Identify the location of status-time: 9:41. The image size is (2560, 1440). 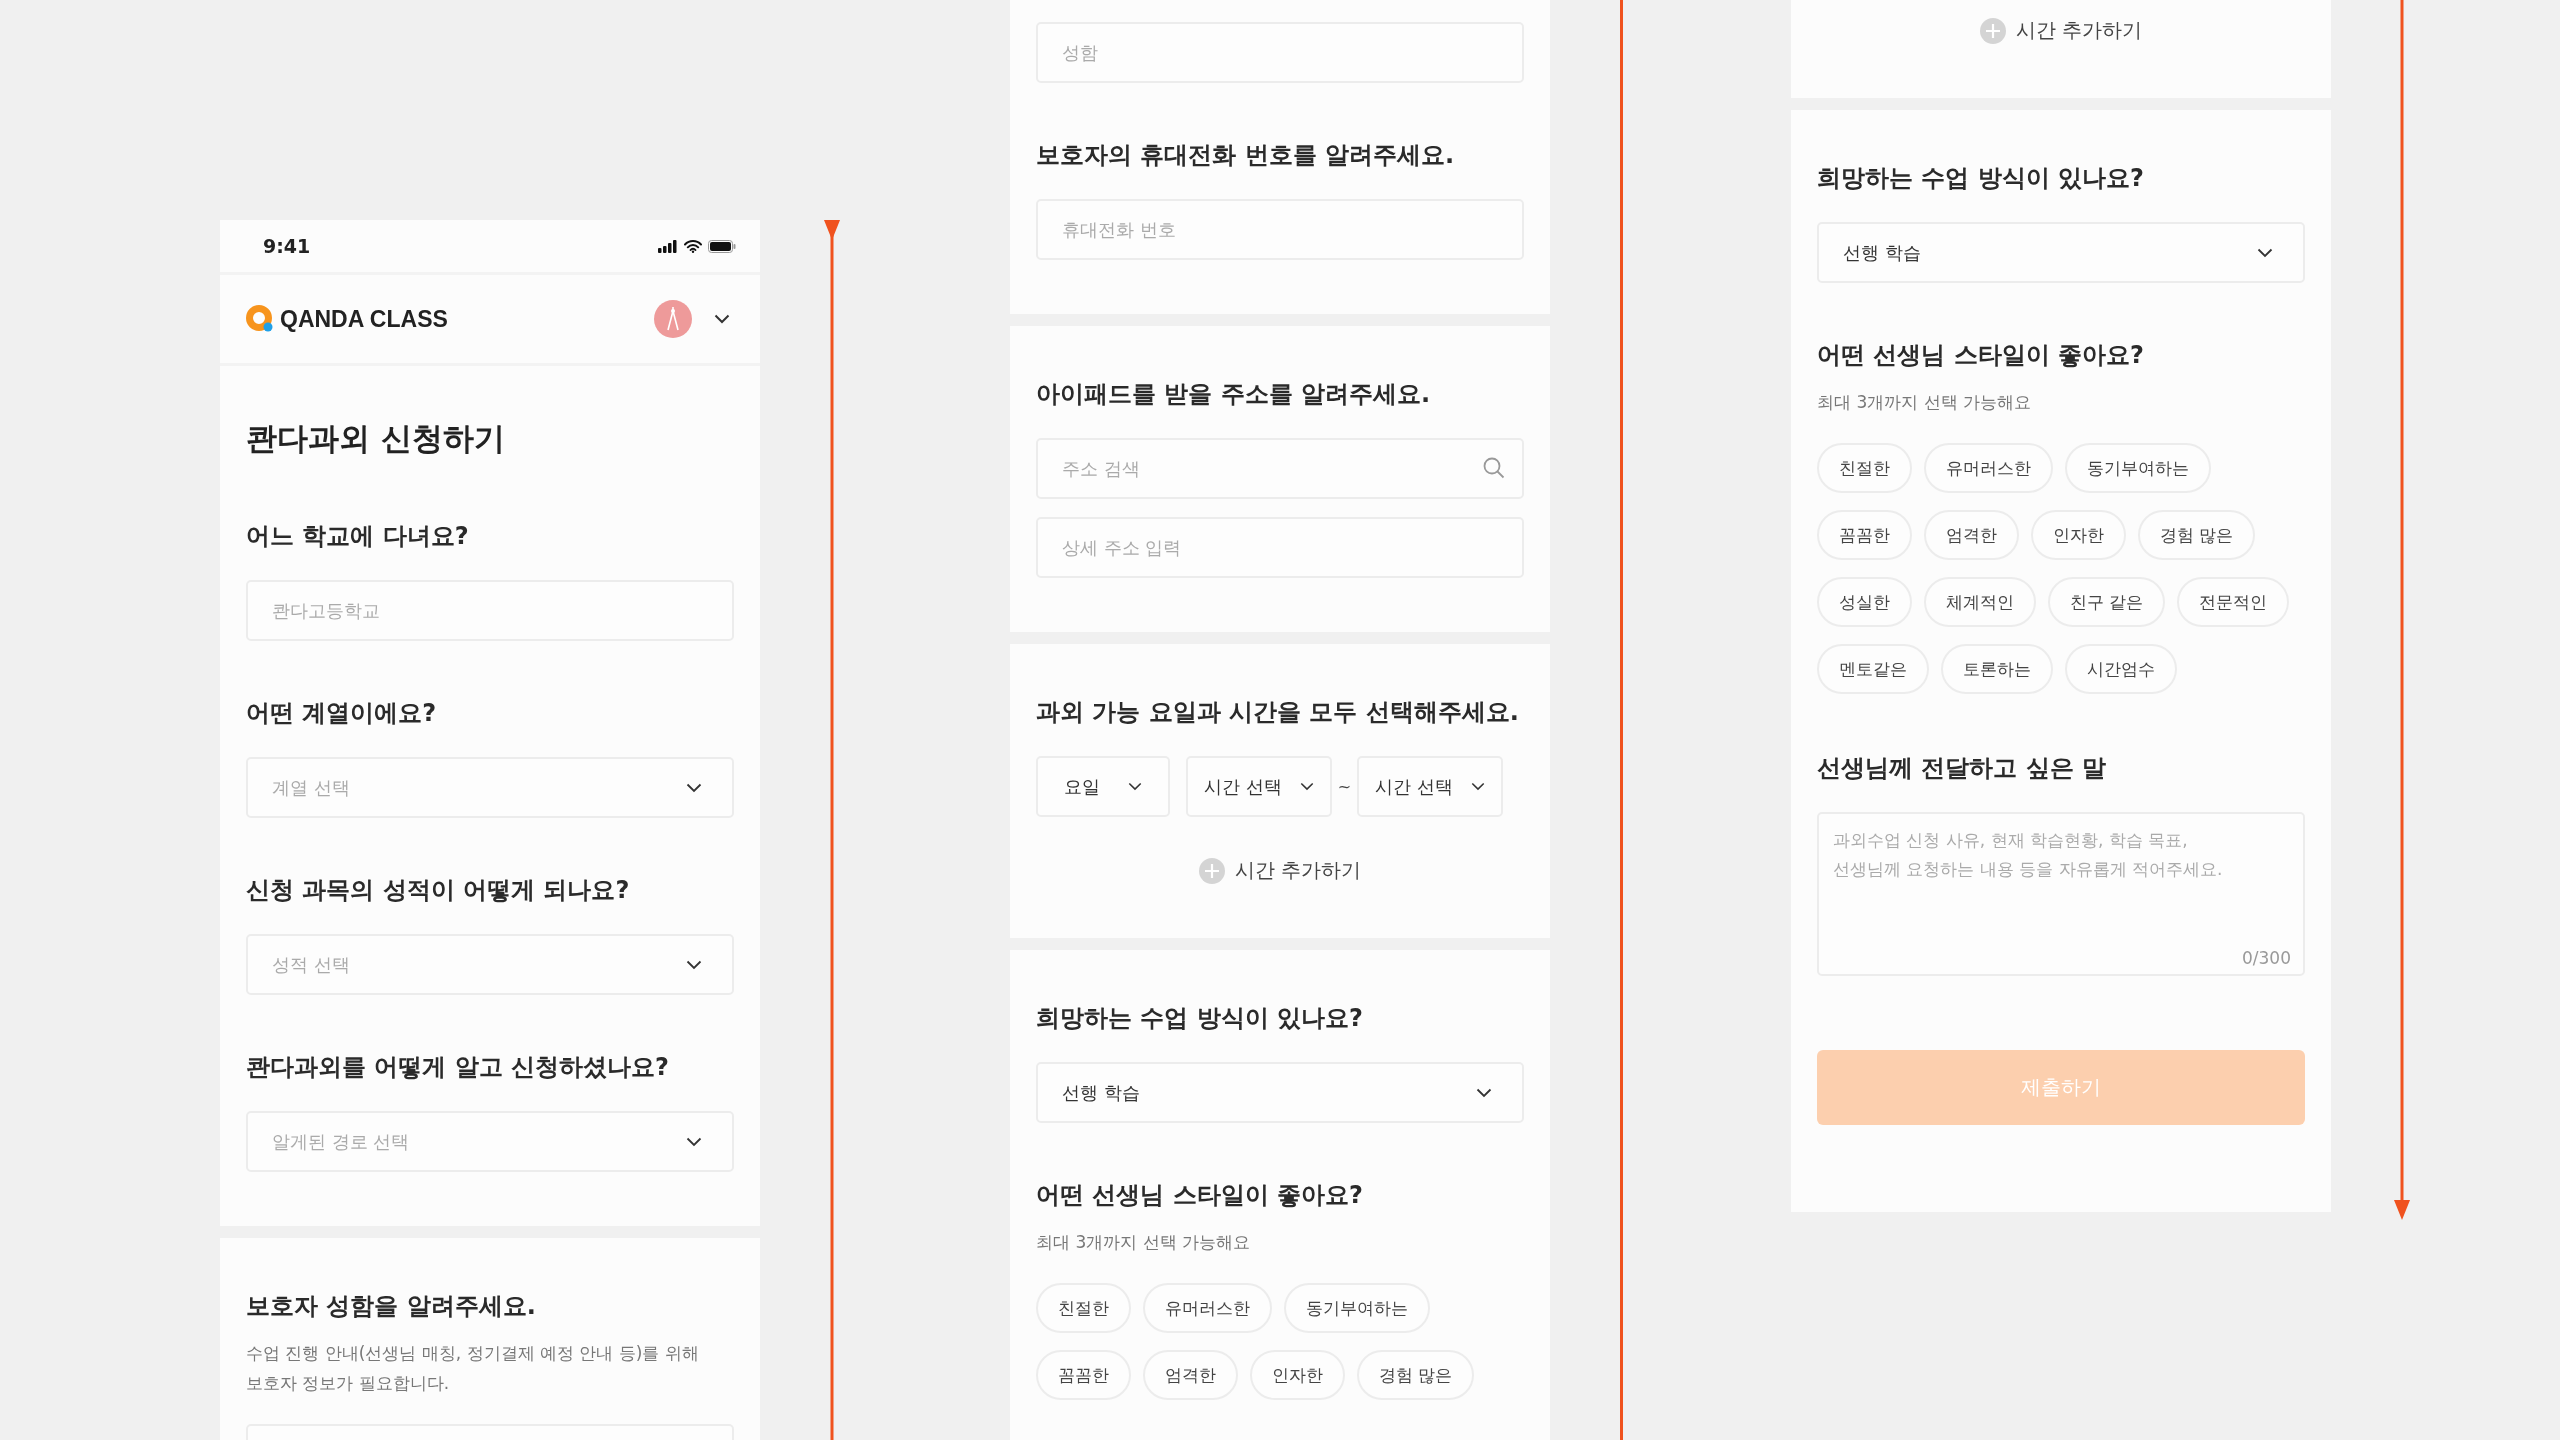
(287, 246).